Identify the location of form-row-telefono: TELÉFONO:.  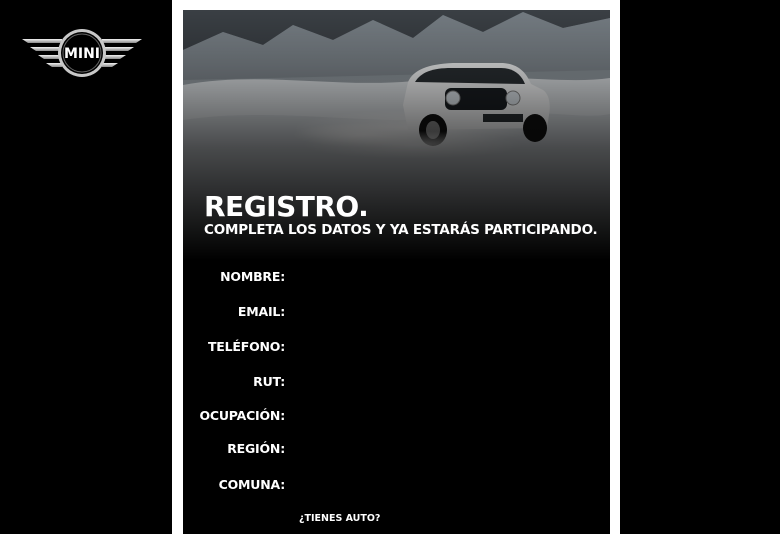
(396, 348).